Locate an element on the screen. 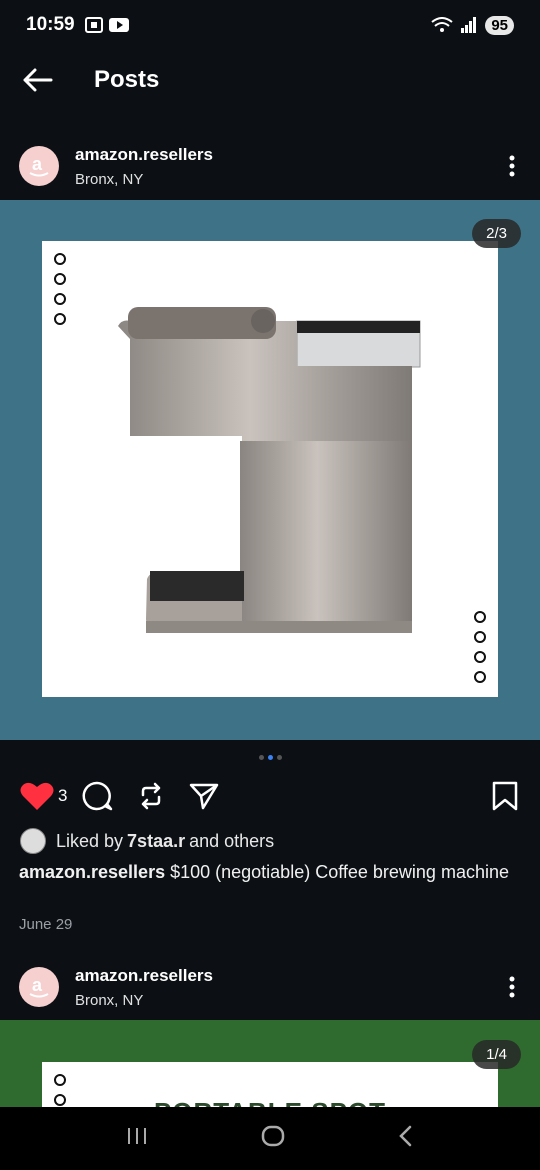  liked-by-prefix: Liked by is located at coordinates (90, 840).